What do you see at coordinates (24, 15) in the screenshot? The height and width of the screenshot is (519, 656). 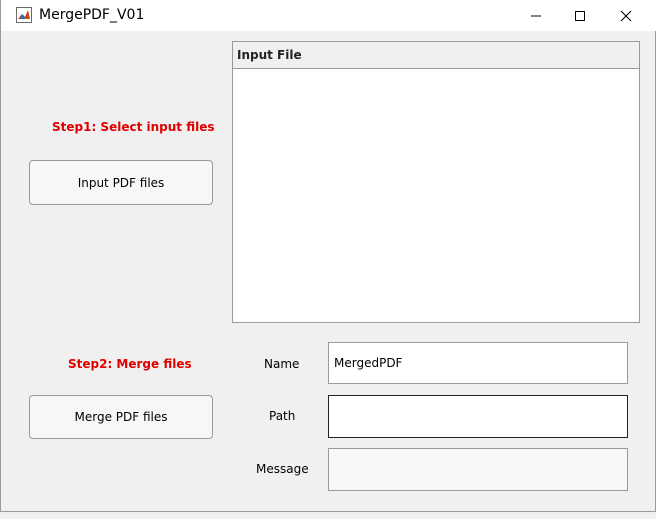 I see `matlab-icon` at bounding box center [24, 15].